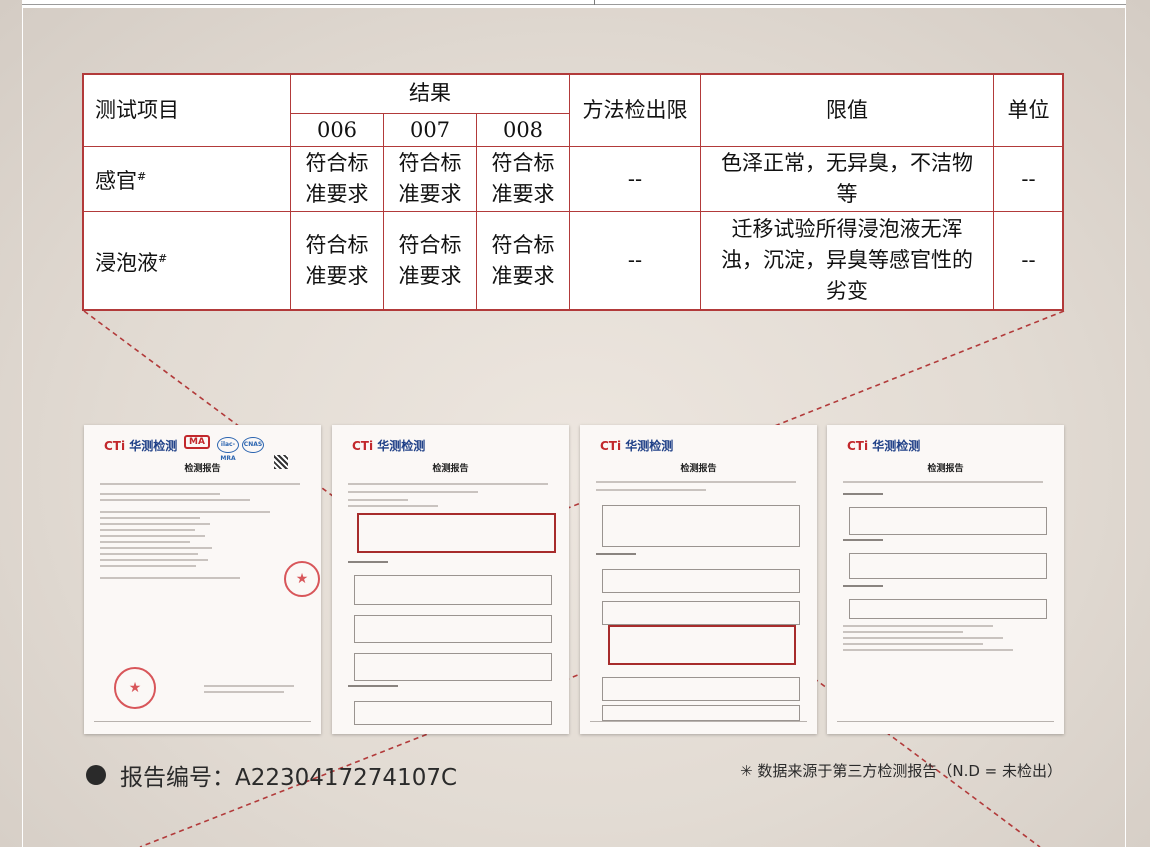  I want to click on header-unit: 单位, so click(1028, 110).